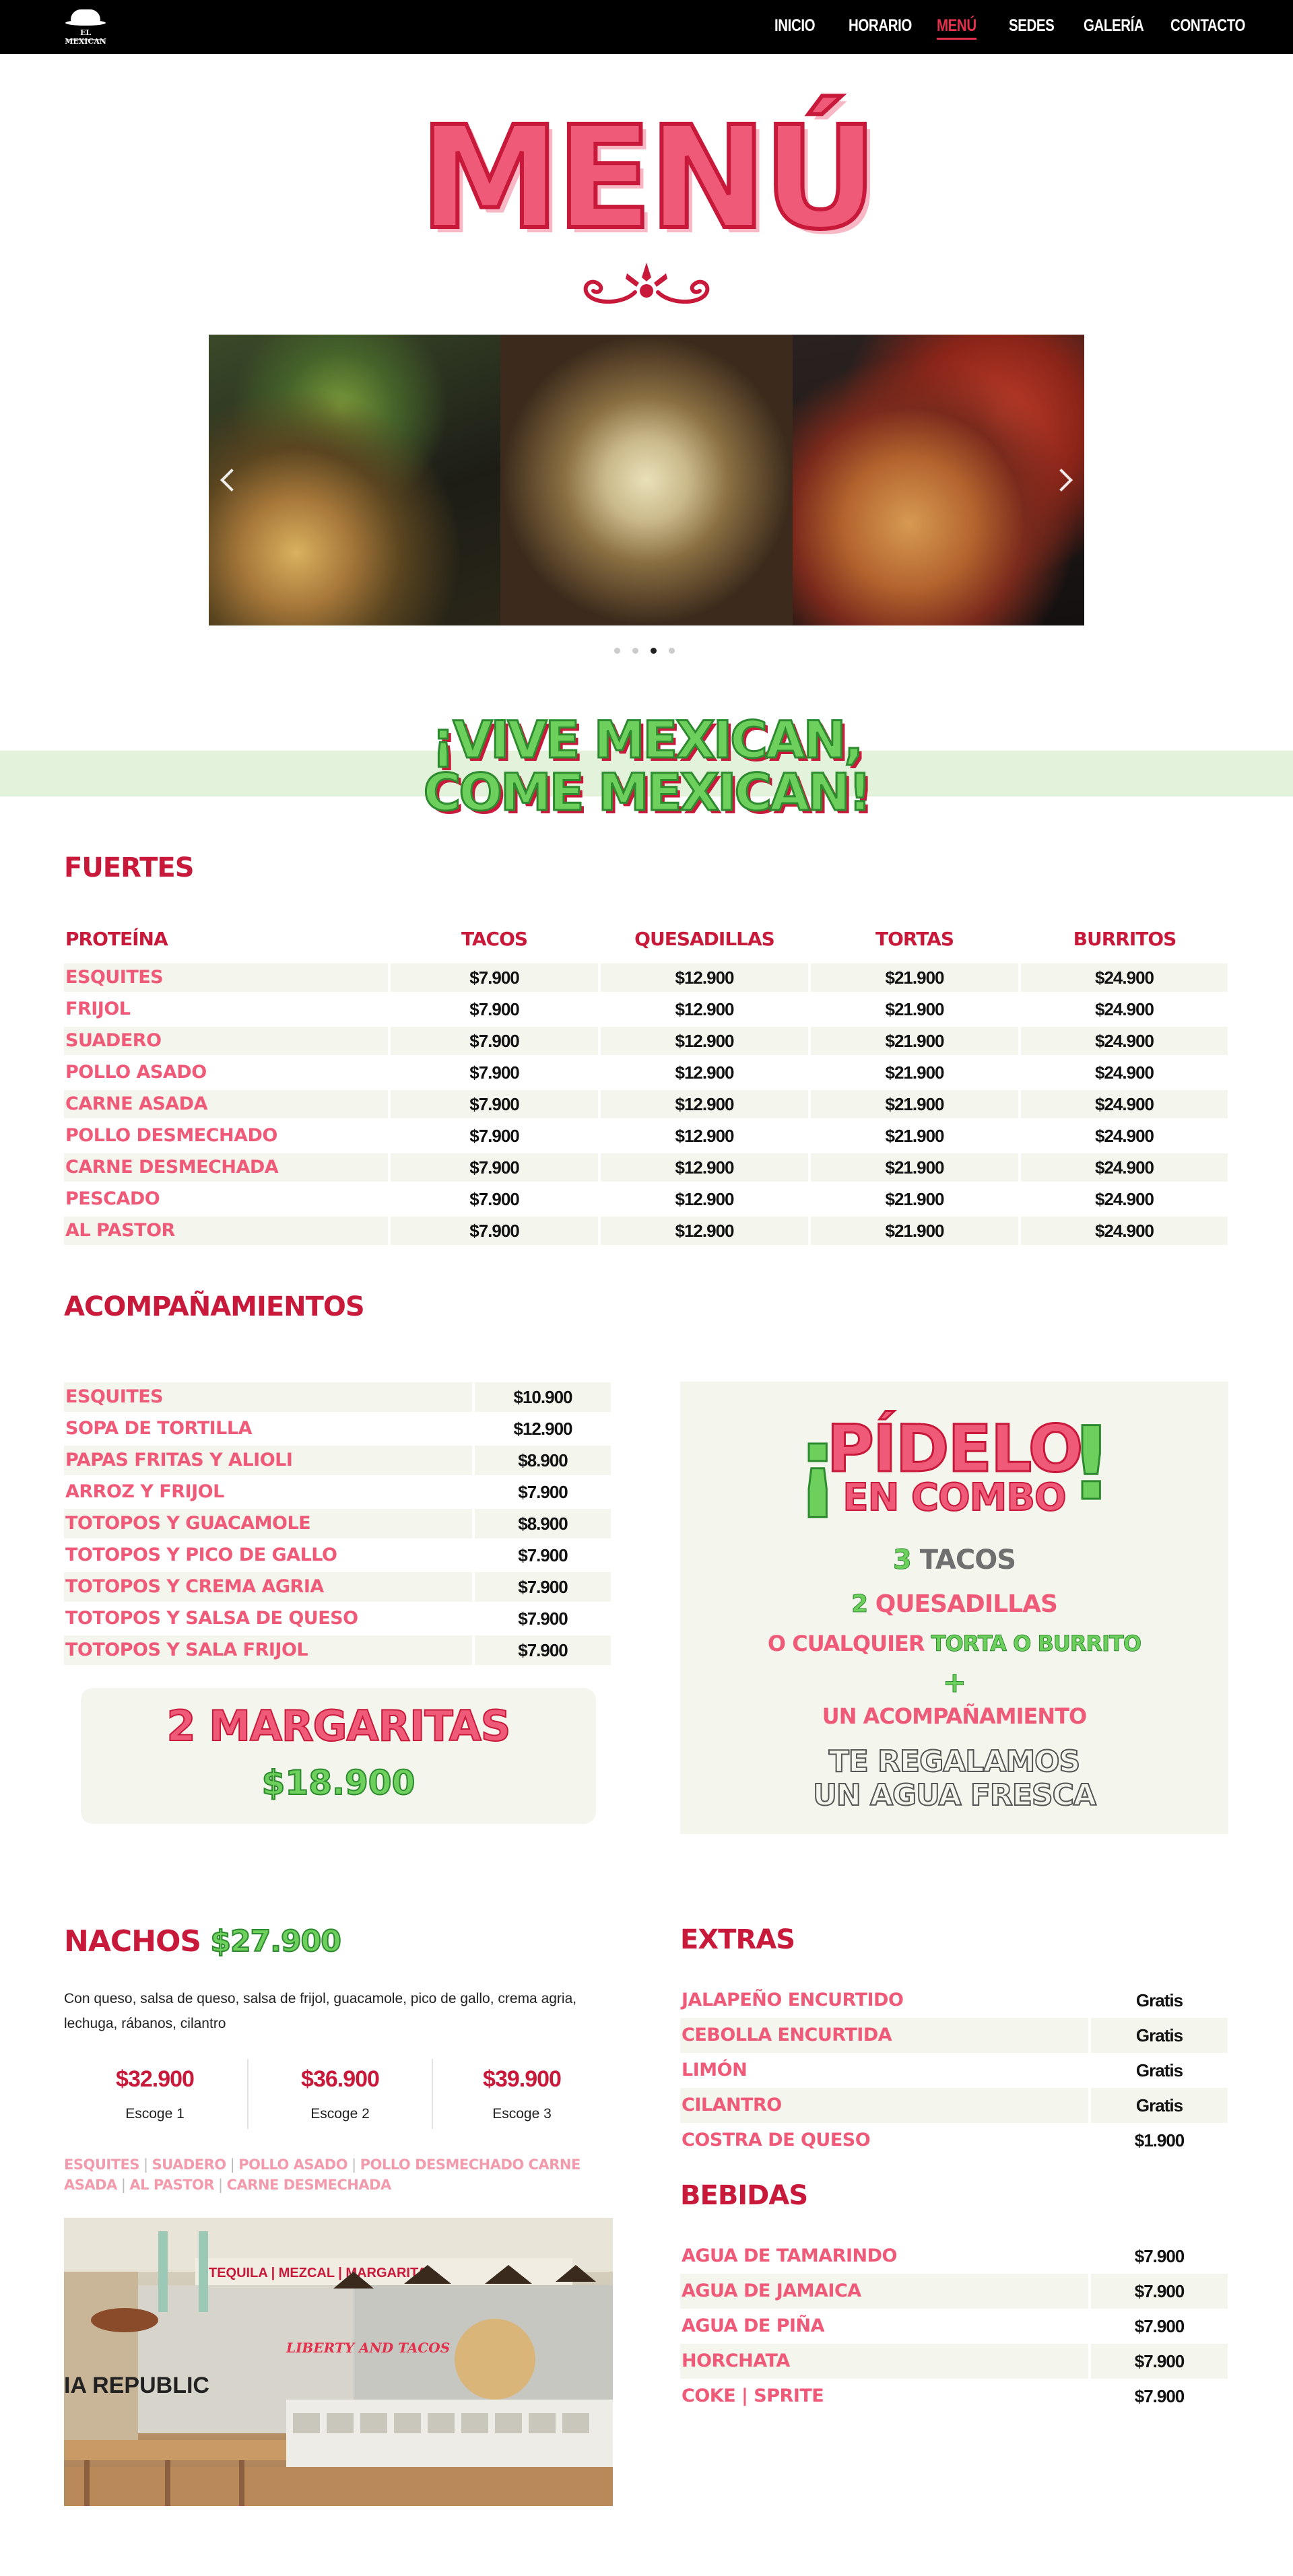 This screenshot has width=1293, height=2576. Describe the element at coordinates (172, 2185) in the screenshot. I see `option-item: AL PASTOR` at that location.